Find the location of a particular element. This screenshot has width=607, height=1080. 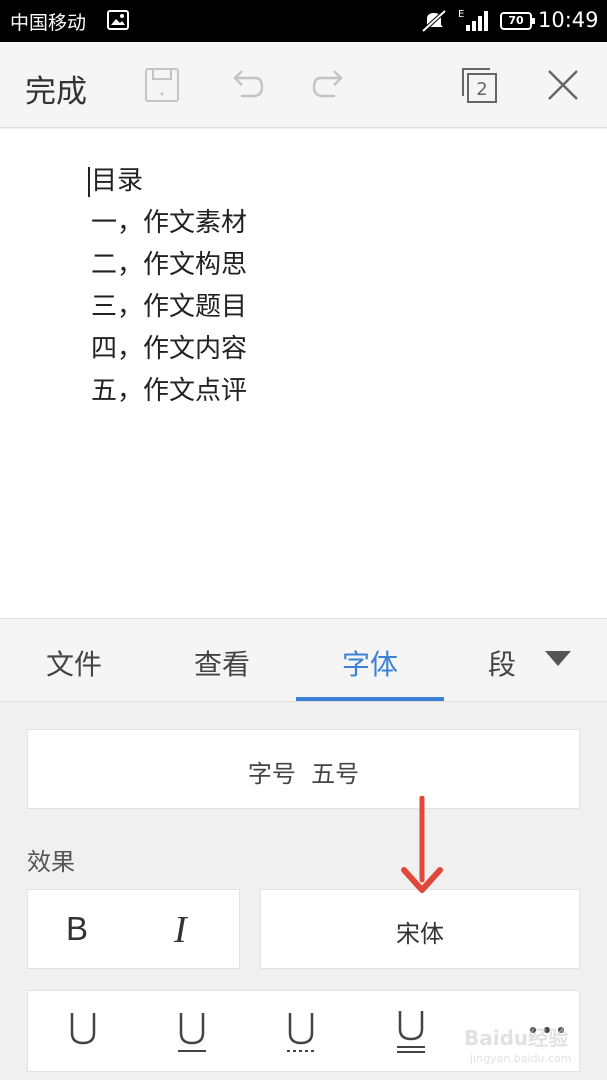

carrier-name: 中国移动 is located at coordinates (48, 23).